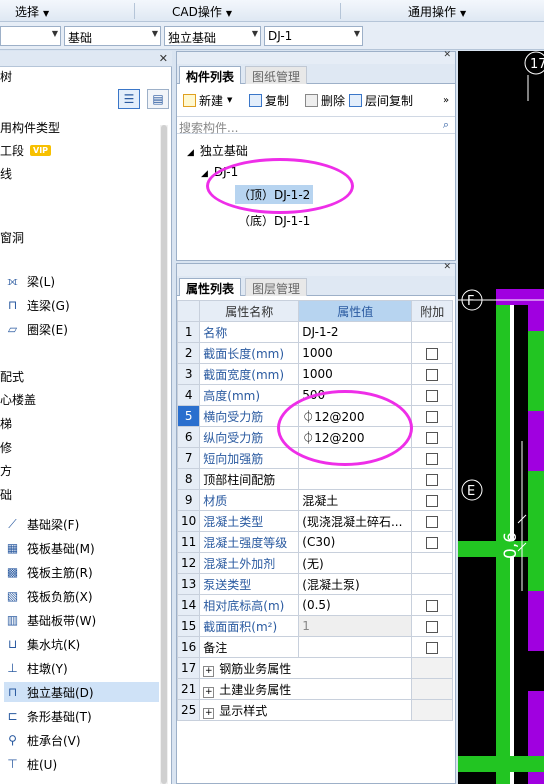 The image size is (544, 784). Describe the element at coordinates (355, 626) in the screenshot. I see `property-value: 1` at that location.